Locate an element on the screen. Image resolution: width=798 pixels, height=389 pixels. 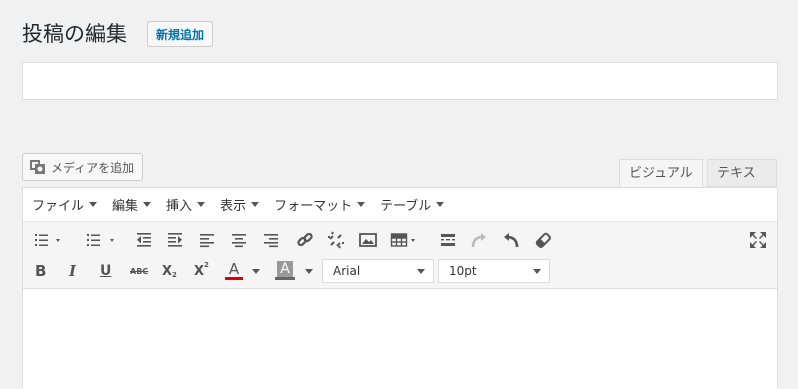
superscript-letter: X is located at coordinates (199, 271).